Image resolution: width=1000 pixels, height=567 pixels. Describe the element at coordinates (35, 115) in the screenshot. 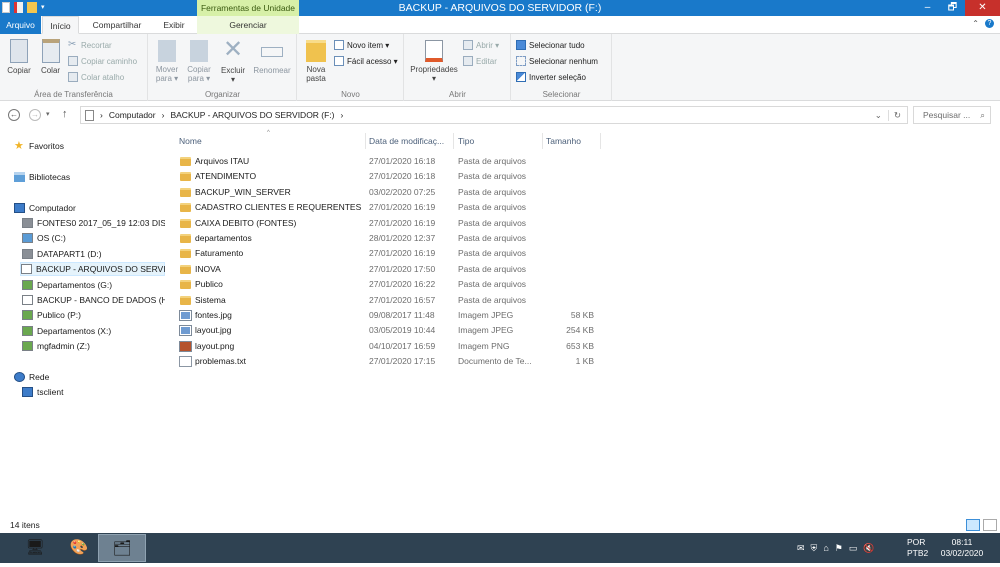

I see `forward-button: →` at that location.